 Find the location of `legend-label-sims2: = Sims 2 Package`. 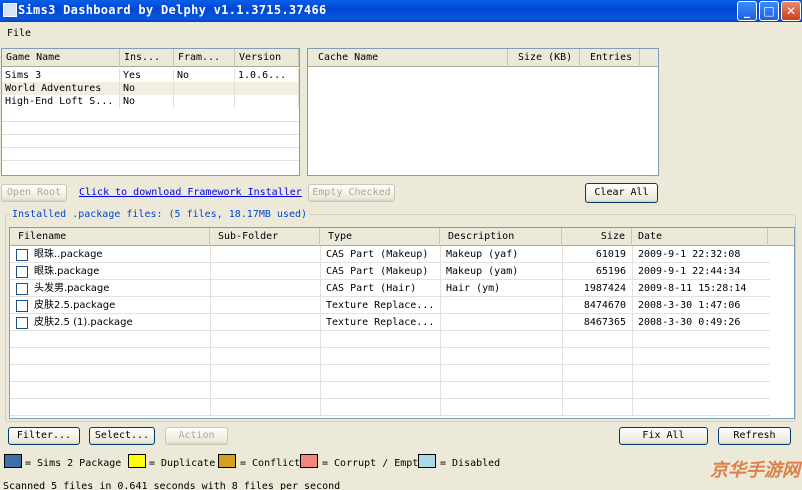

legend-label-sims2: = Sims 2 Package is located at coordinates (73, 463).